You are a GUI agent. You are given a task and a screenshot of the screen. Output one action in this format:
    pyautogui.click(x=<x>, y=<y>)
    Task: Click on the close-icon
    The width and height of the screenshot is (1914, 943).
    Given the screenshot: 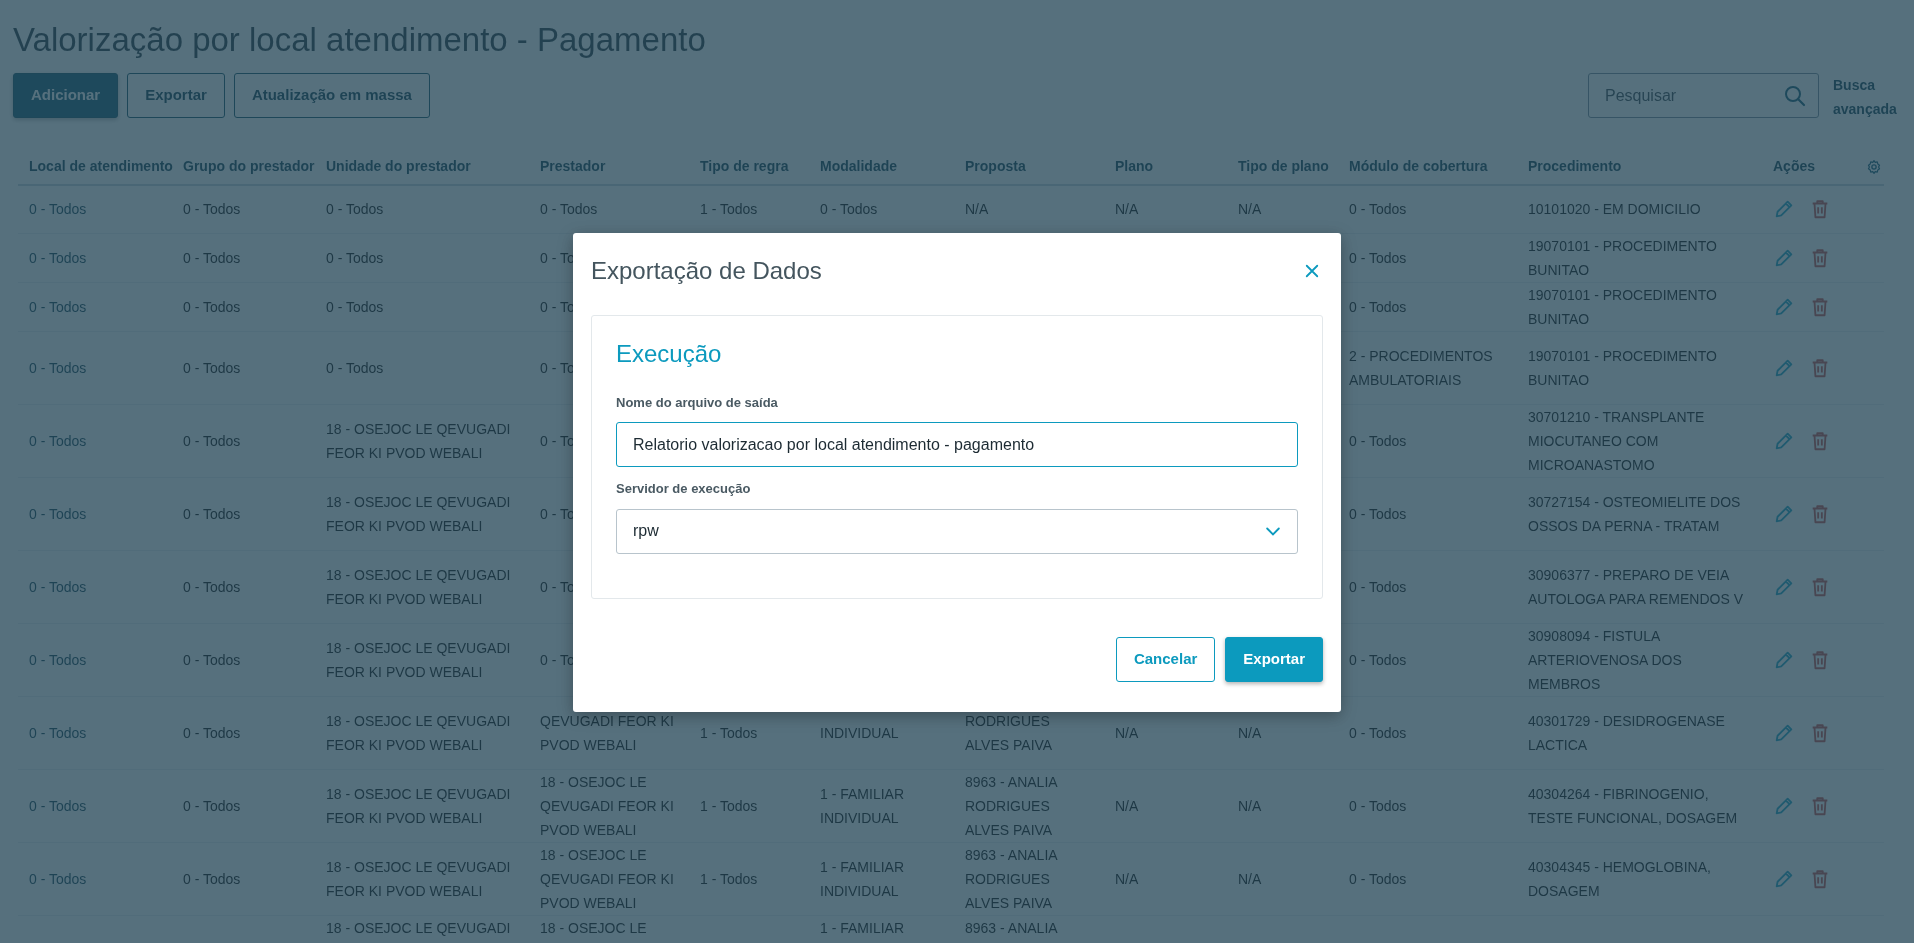 What is the action you would take?
    pyautogui.click(x=1312, y=271)
    